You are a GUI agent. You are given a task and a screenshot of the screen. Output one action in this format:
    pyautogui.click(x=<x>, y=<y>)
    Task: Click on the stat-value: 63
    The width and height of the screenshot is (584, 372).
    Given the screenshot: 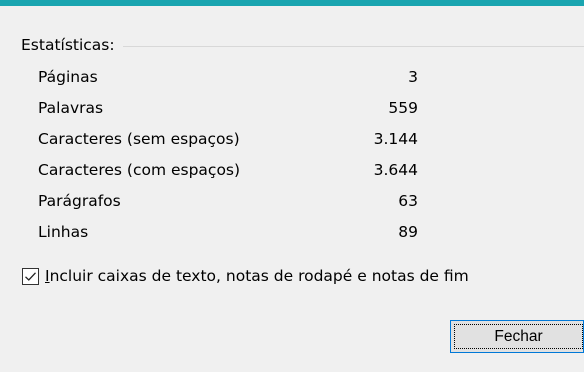 What is the action you would take?
    pyautogui.click(x=408, y=201)
    